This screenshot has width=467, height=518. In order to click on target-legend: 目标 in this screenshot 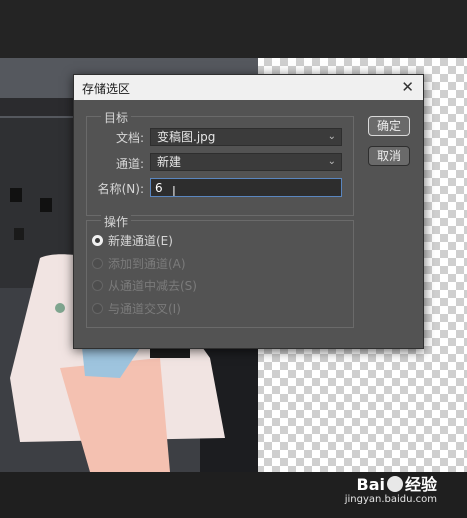, I will do `click(116, 117)`.